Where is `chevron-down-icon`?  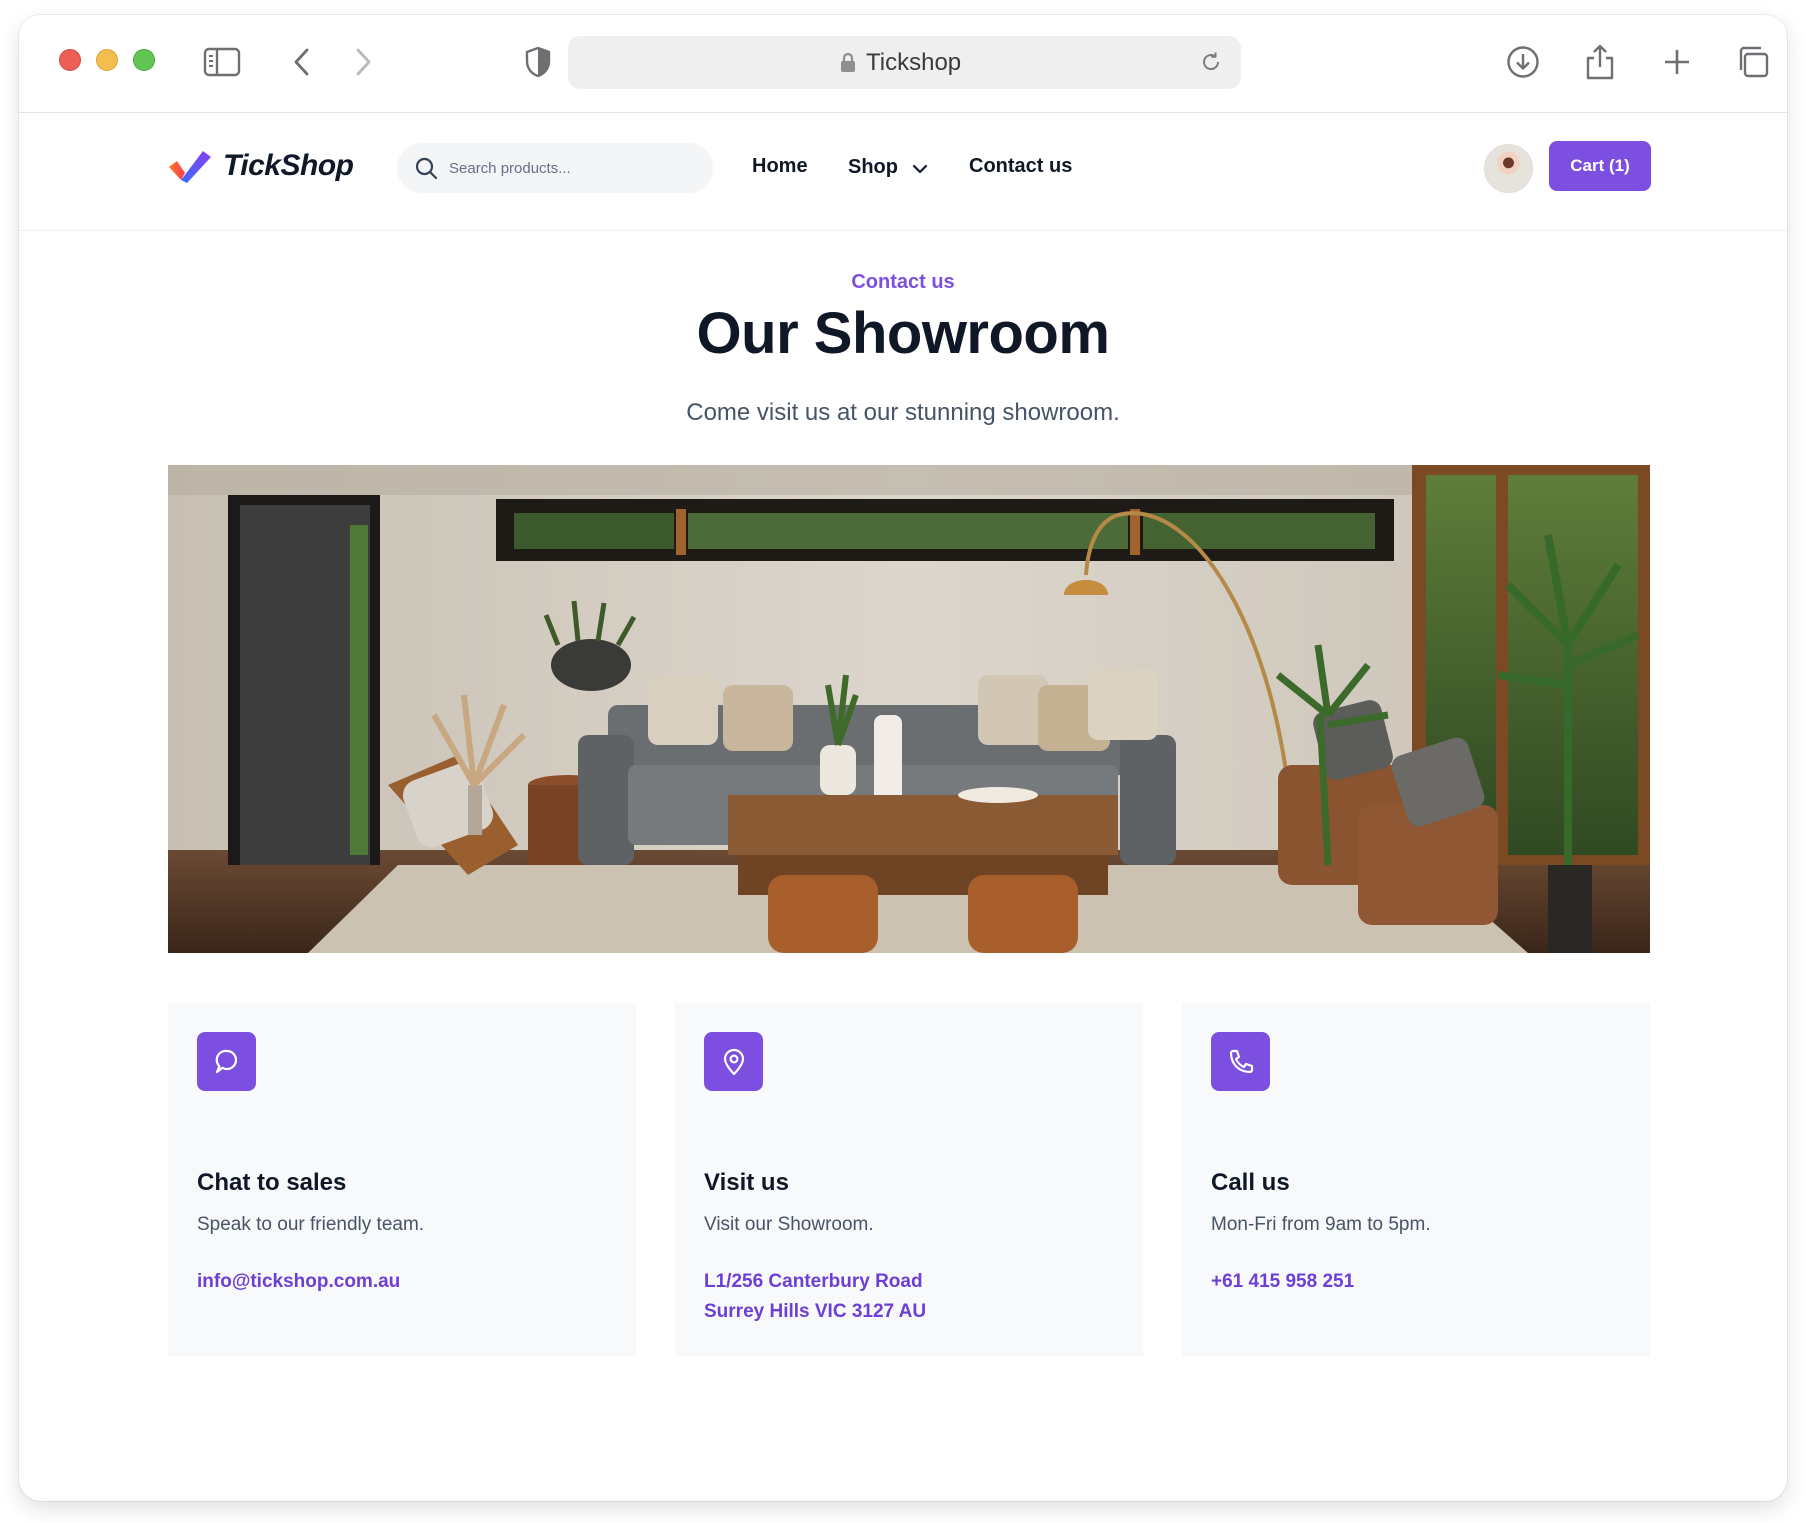 chevron-down-icon is located at coordinates (920, 168).